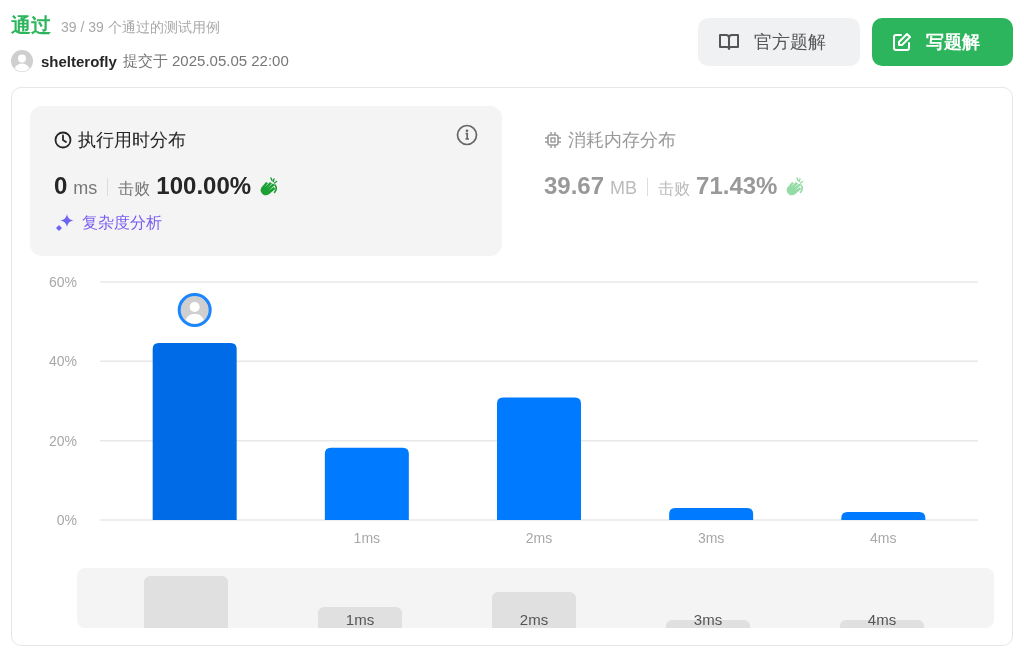  Describe the element at coordinates (534, 619) in the screenshot. I see `overview-label: 2ms` at that location.